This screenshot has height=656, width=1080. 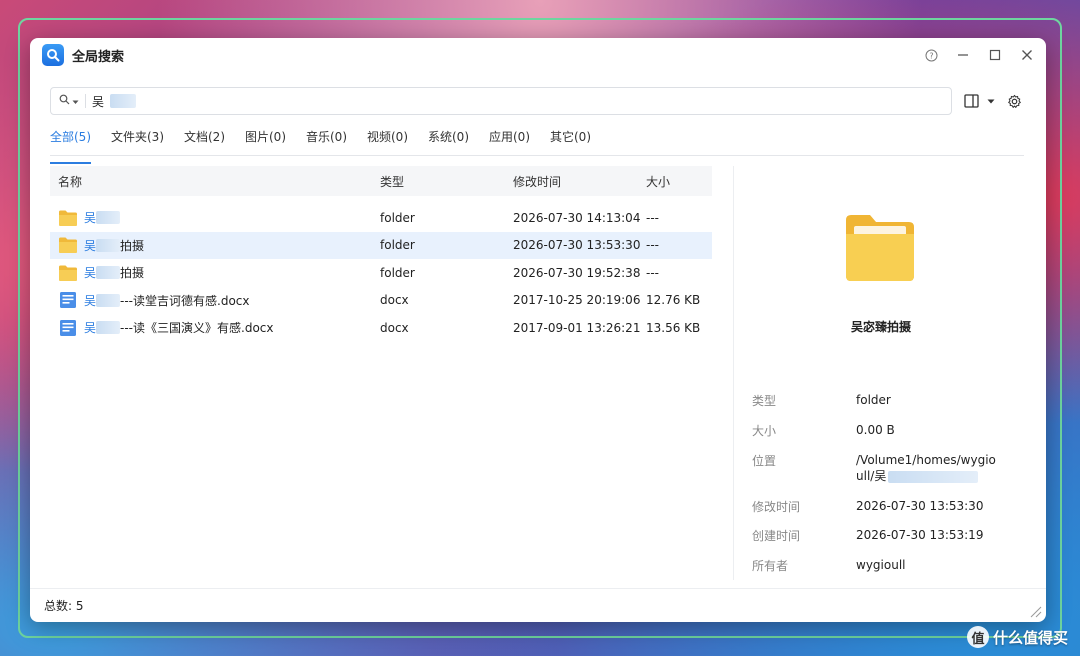 What do you see at coordinates (98, 57) in the screenshot?
I see `window-title: 全局搜索` at bounding box center [98, 57].